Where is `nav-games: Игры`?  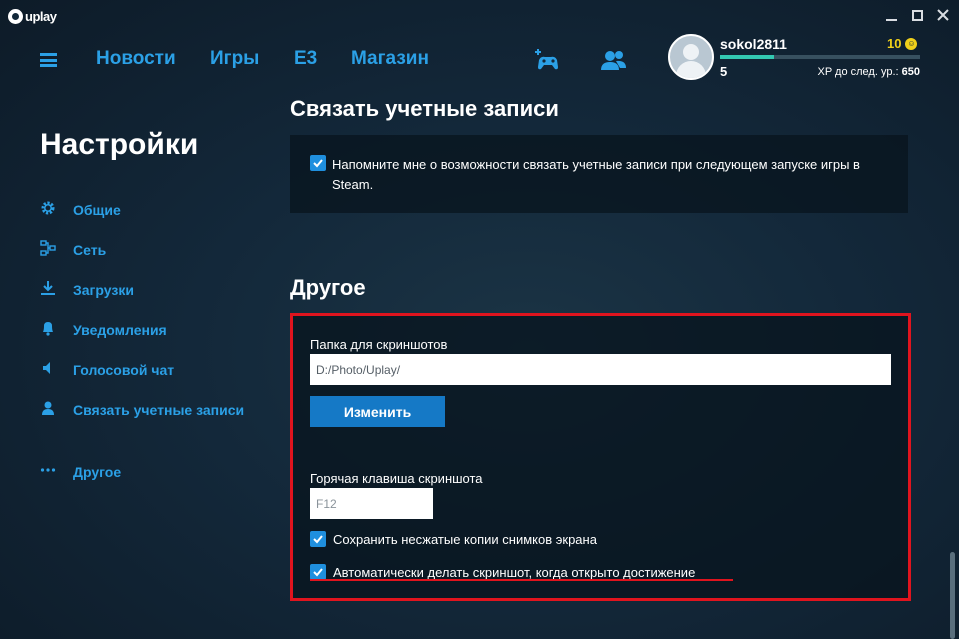 nav-games: Игры is located at coordinates (234, 59).